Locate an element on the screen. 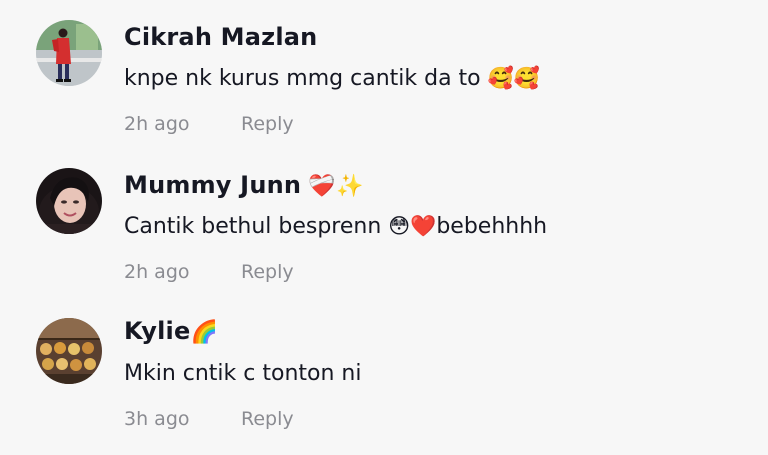 The image size is (768, 455). food-tray-avatar-icon is located at coordinates (69, 351).